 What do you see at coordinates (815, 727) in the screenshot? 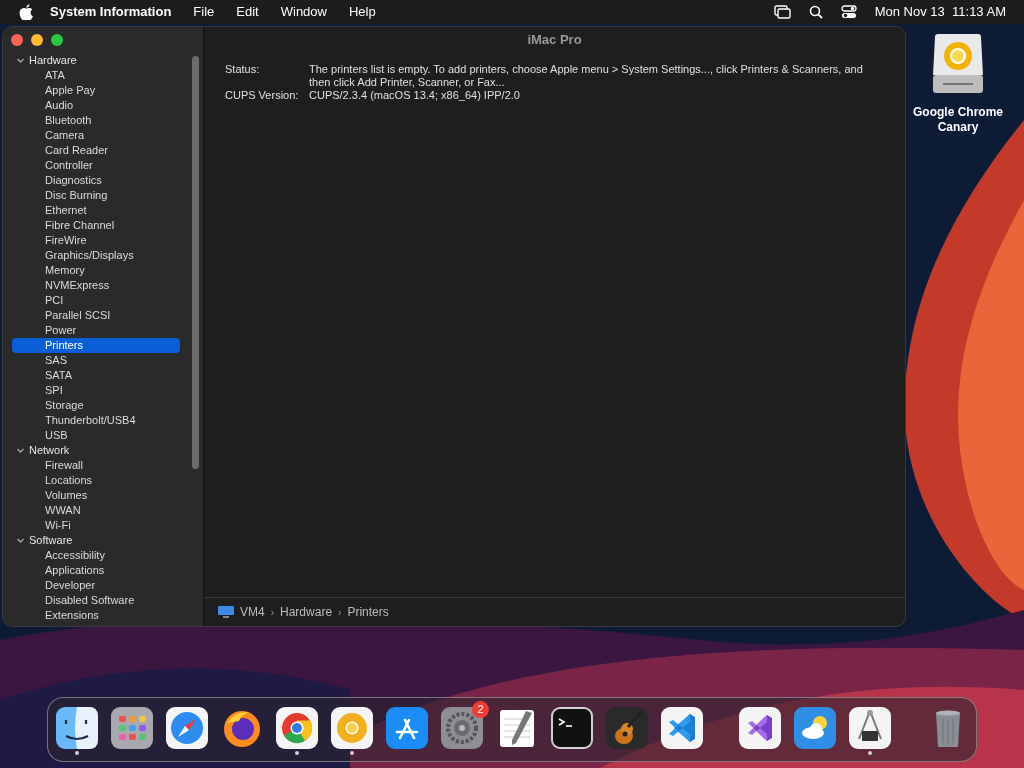
I see `weather-icon` at bounding box center [815, 727].